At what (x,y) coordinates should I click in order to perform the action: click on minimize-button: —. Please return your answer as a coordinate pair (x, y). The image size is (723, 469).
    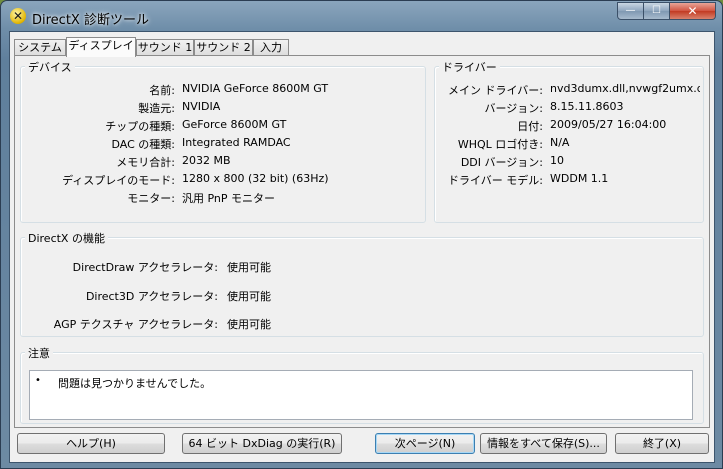
    Looking at the image, I should click on (630, 11).